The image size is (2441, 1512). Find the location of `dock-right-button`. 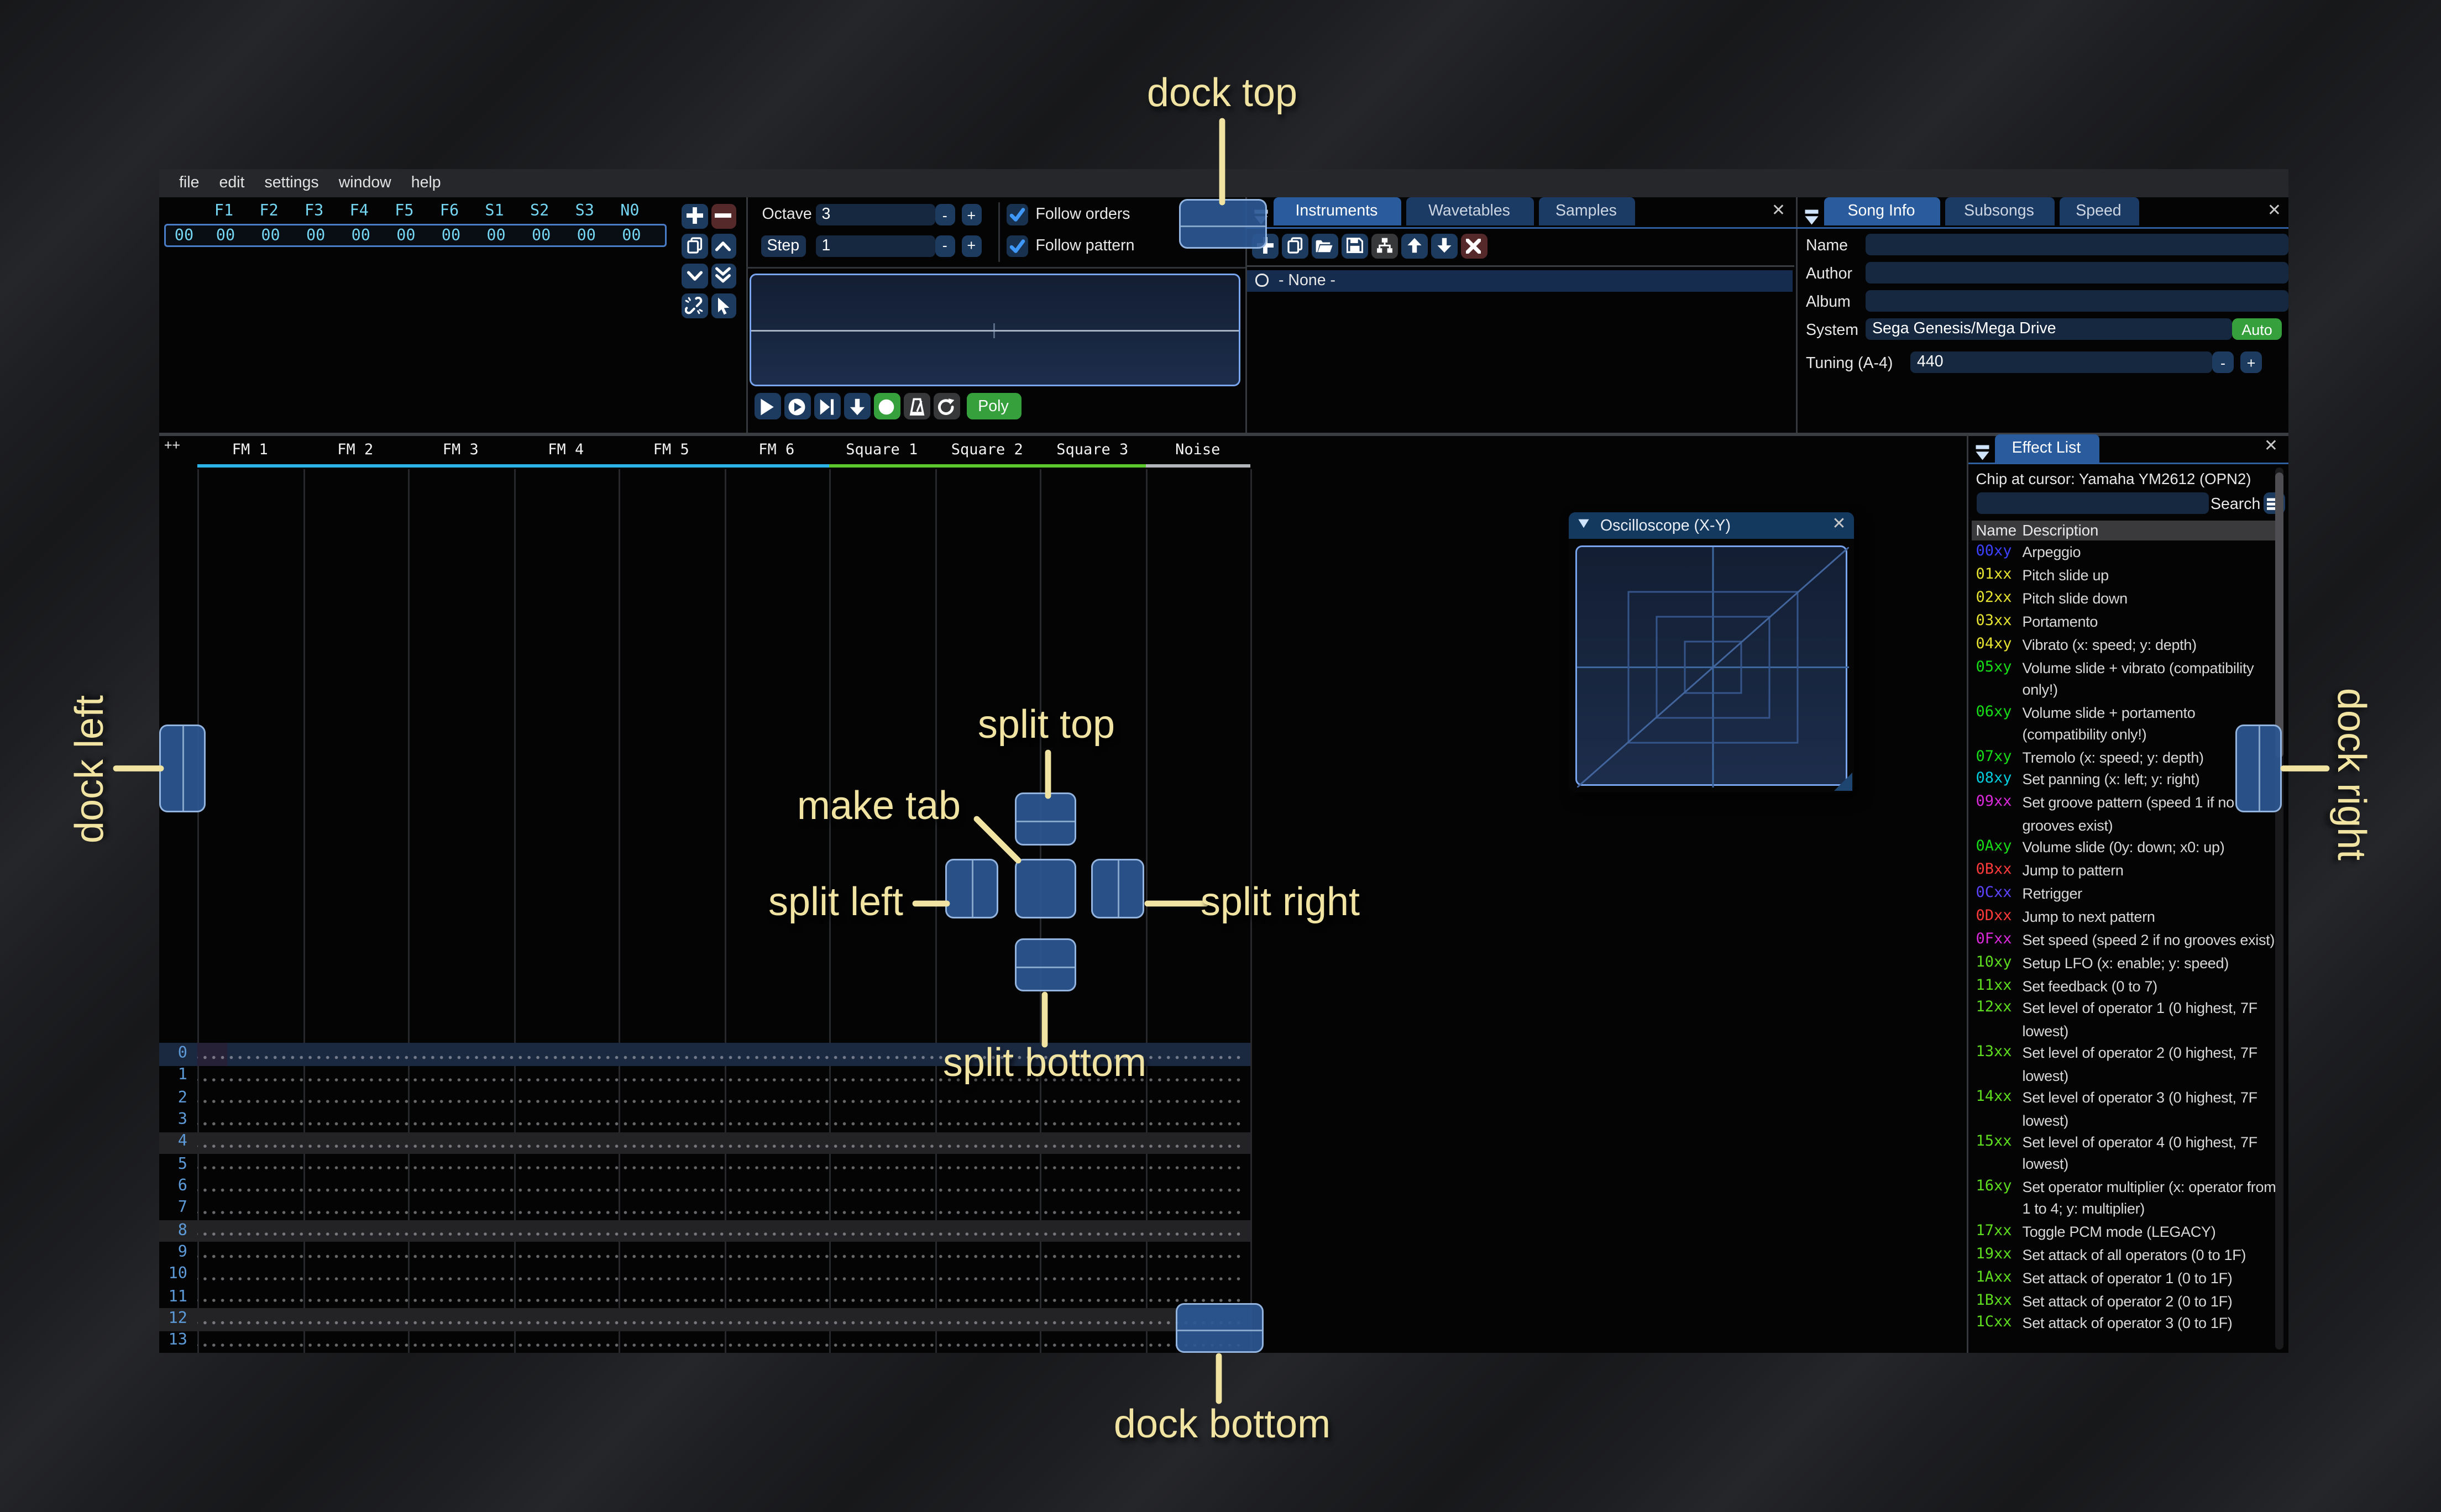

dock-right-button is located at coordinates (2258, 769).